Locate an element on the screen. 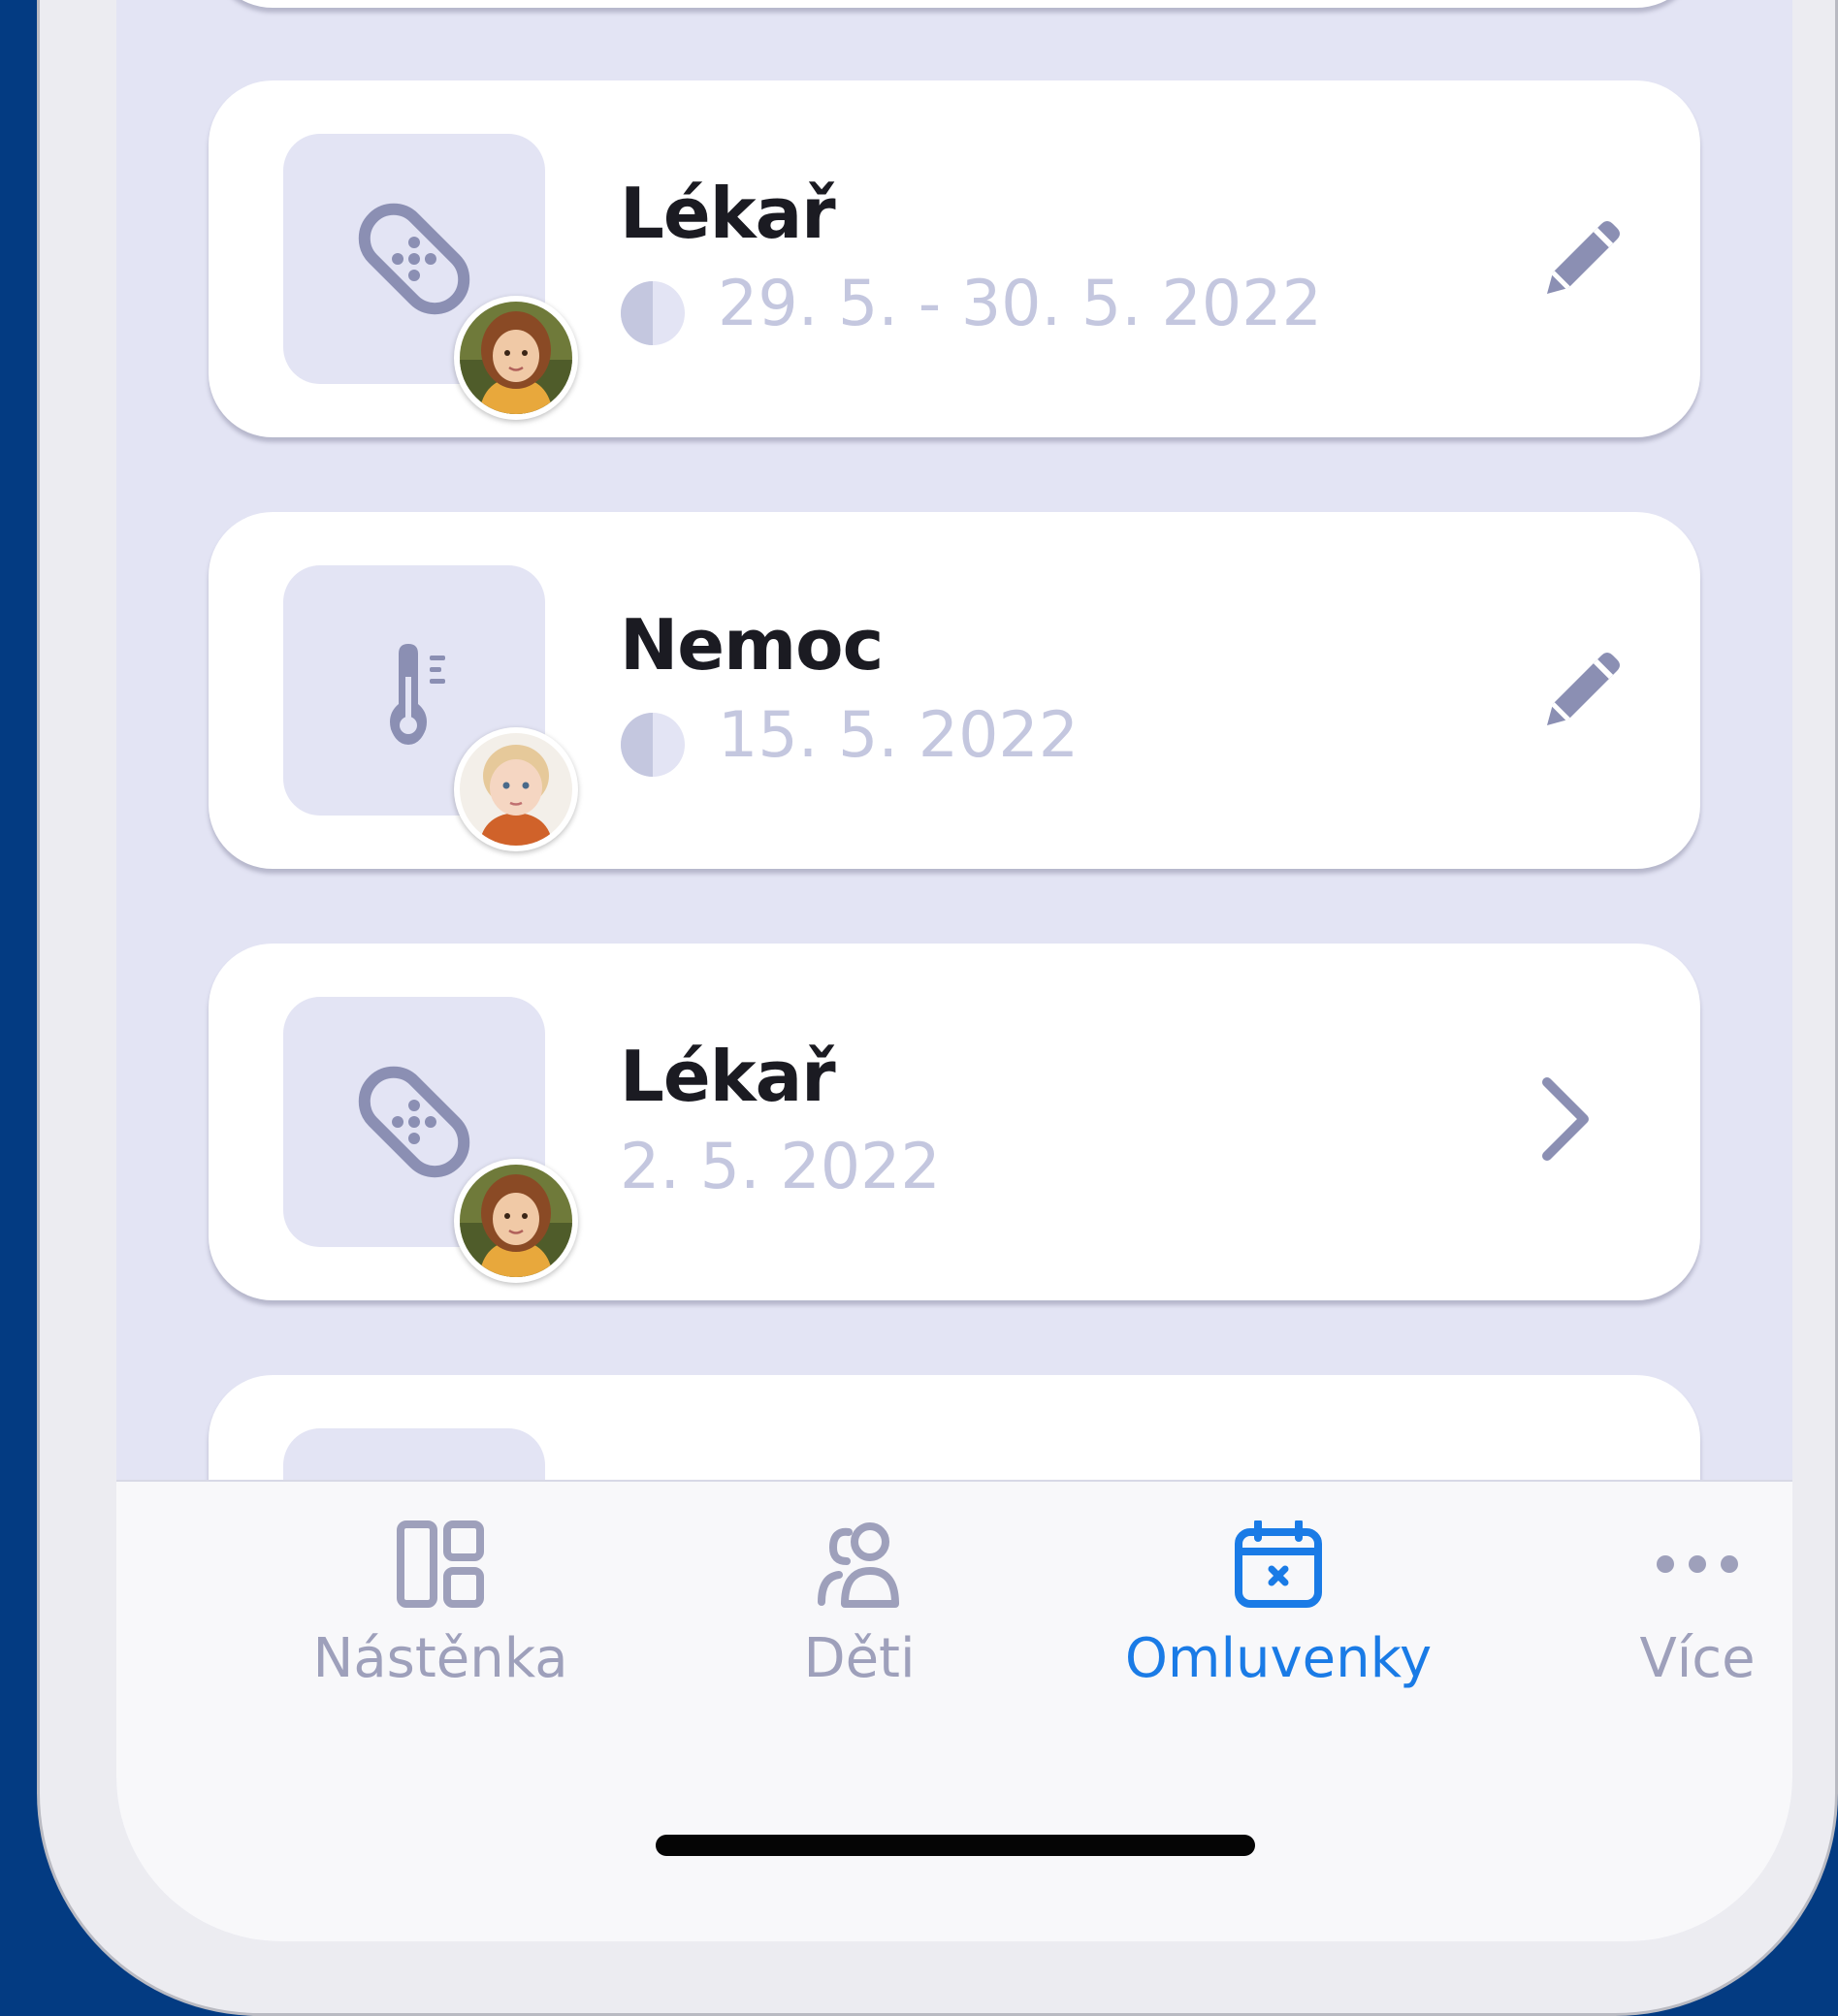 The image size is (1838, 2016). thermometer-icon is located at coordinates (417, 694).